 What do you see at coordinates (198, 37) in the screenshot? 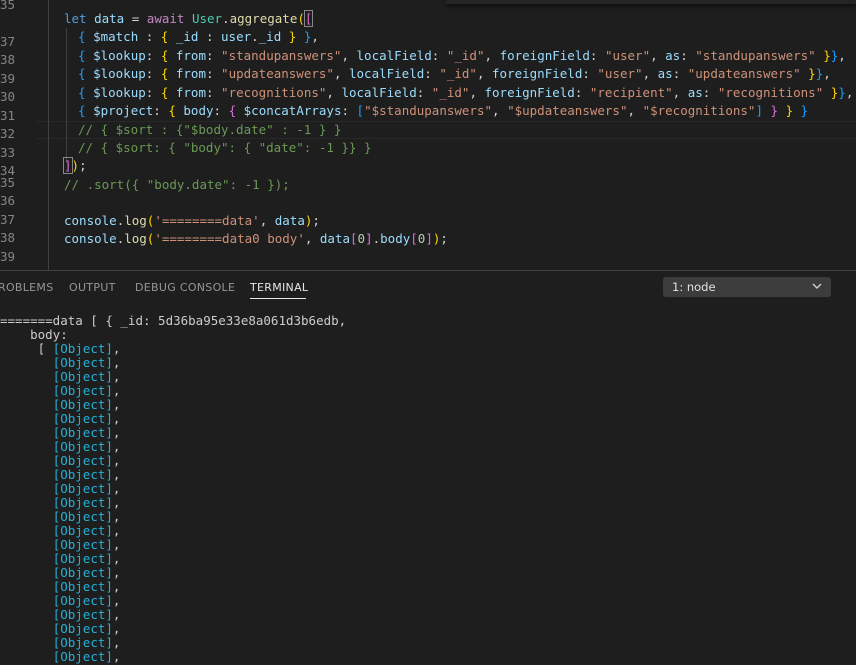
I see `code-line: { $match : { _id : user._id } },` at bounding box center [198, 37].